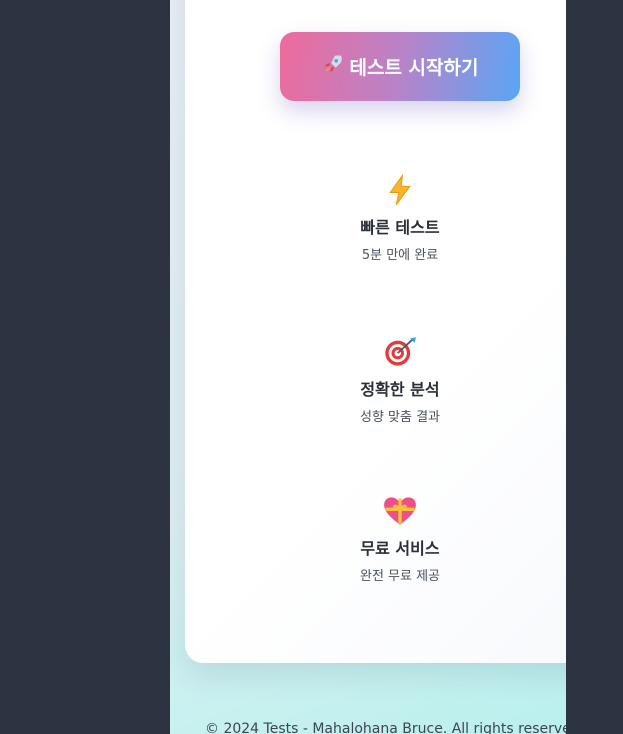 Image resolution: width=623 pixels, height=734 pixels. I want to click on rocket-icon, so click(333, 66).